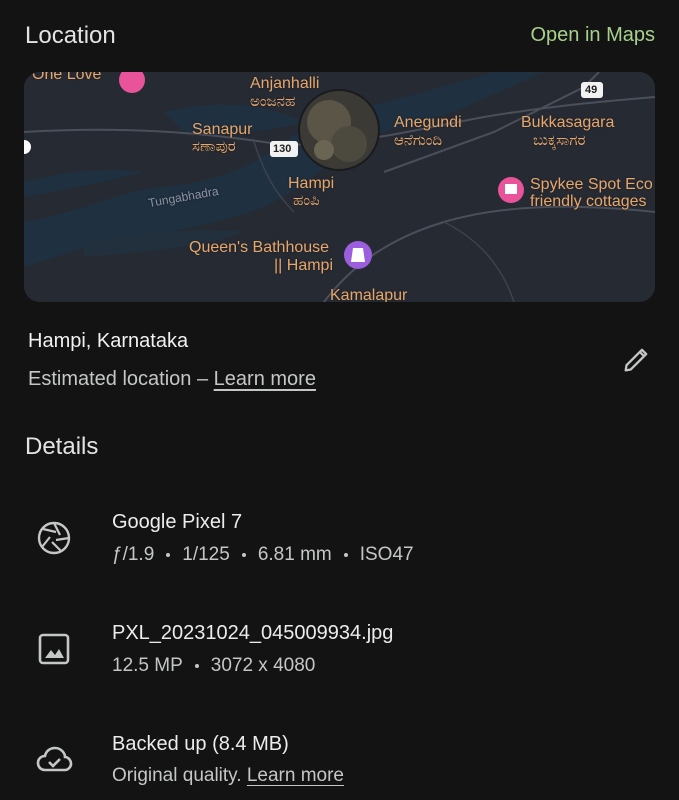  Describe the element at coordinates (282, 149) in the screenshot. I see `route-label-130: 130` at that location.